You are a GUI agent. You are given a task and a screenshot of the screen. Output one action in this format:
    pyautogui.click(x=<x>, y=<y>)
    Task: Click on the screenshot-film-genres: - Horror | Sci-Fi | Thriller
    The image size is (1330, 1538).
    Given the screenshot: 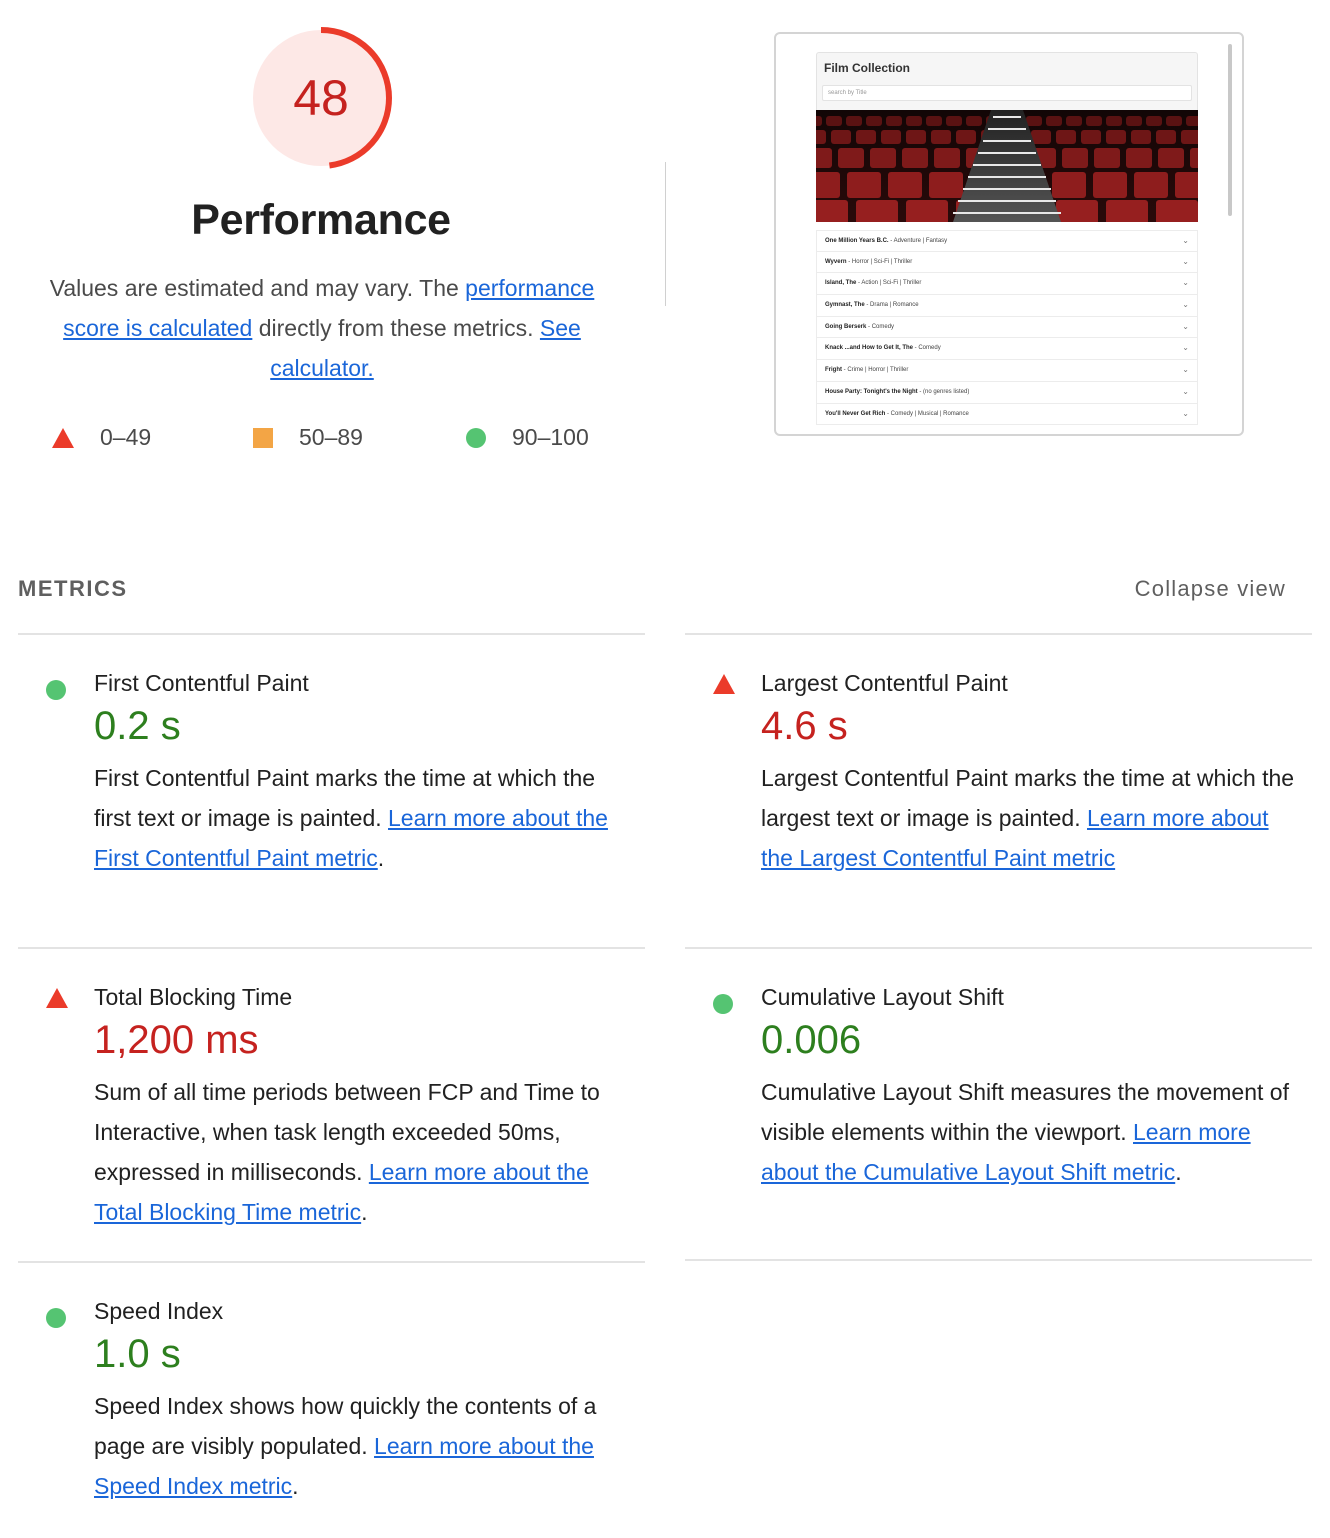 What is the action you would take?
    pyautogui.click(x=879, y=261)
    